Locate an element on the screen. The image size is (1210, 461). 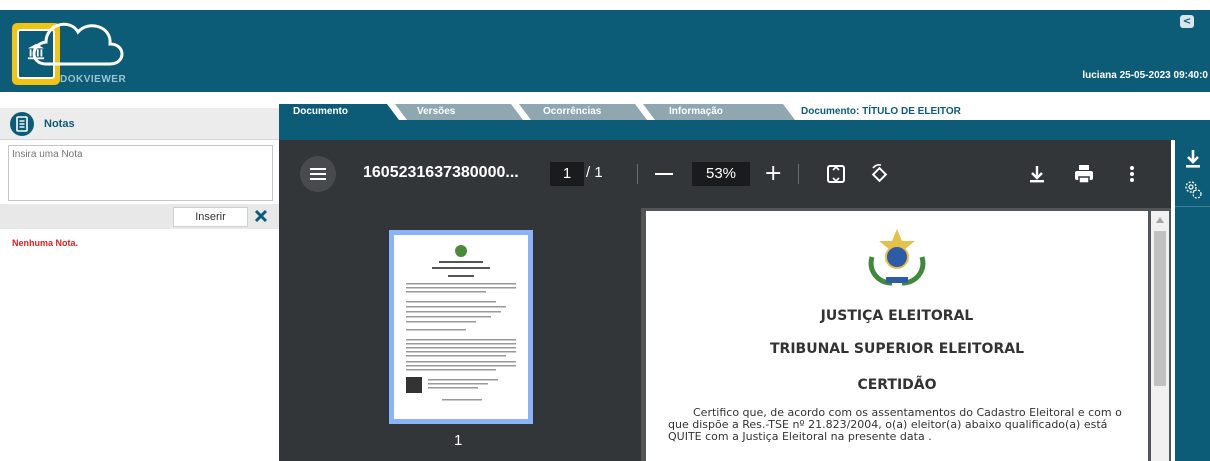
zoom-in-button: + is located at coordinates (773, 174).